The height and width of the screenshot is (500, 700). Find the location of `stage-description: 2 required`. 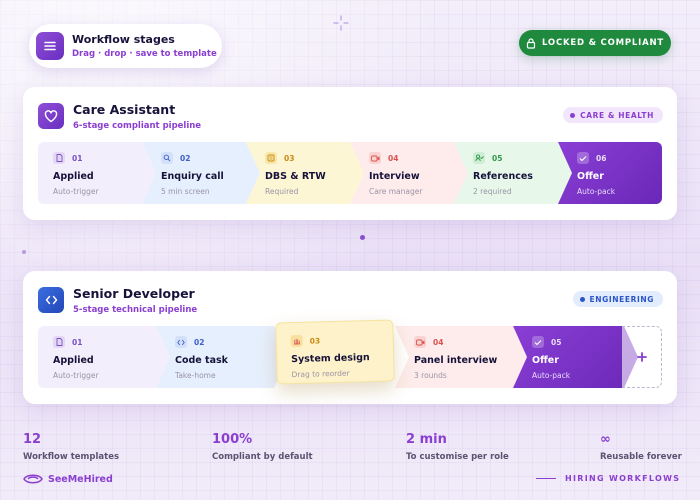

stage-description: 2 required is located at coordinates (492, 191).